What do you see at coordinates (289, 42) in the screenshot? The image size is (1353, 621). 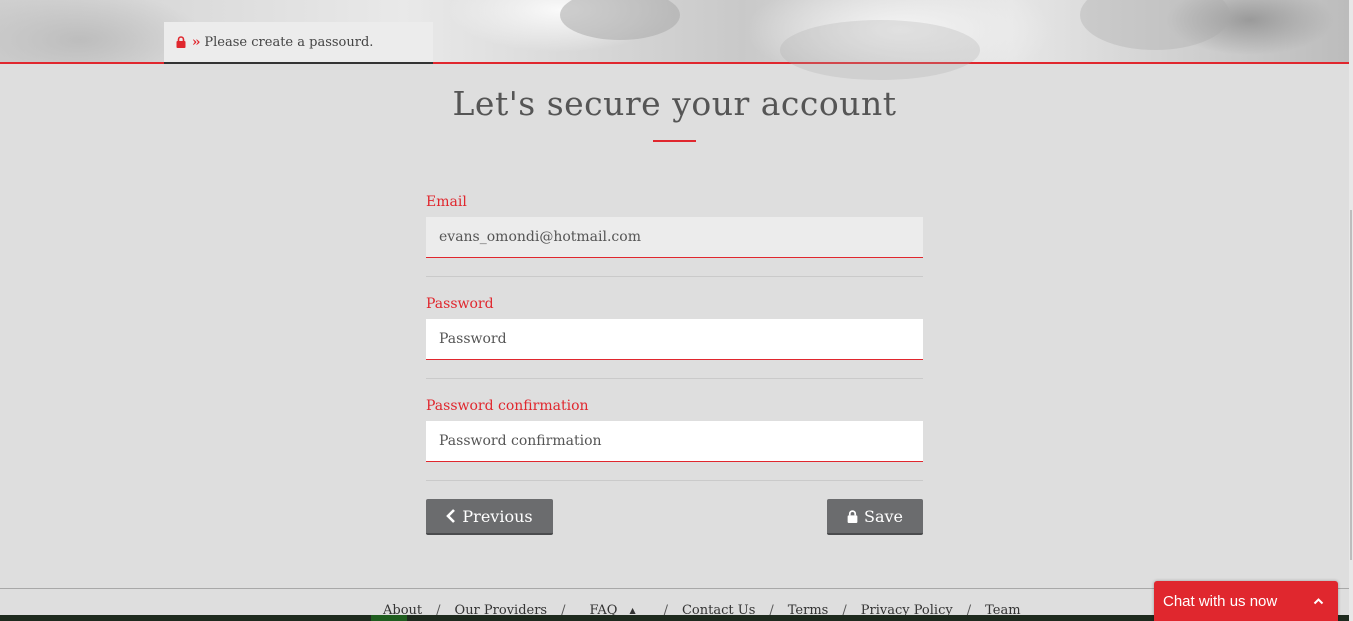 I see `notice-text: Please create a passourd.` at bounding box center [289, 42].